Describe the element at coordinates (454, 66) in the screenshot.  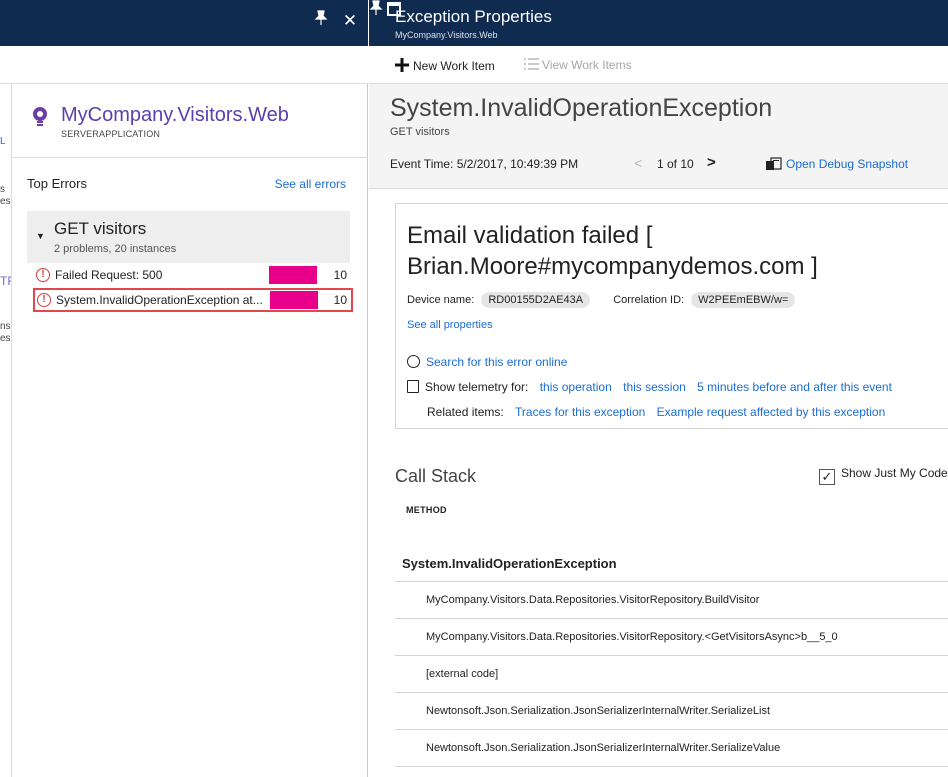
I see `new-work-item-label: New Work Item` at that location.